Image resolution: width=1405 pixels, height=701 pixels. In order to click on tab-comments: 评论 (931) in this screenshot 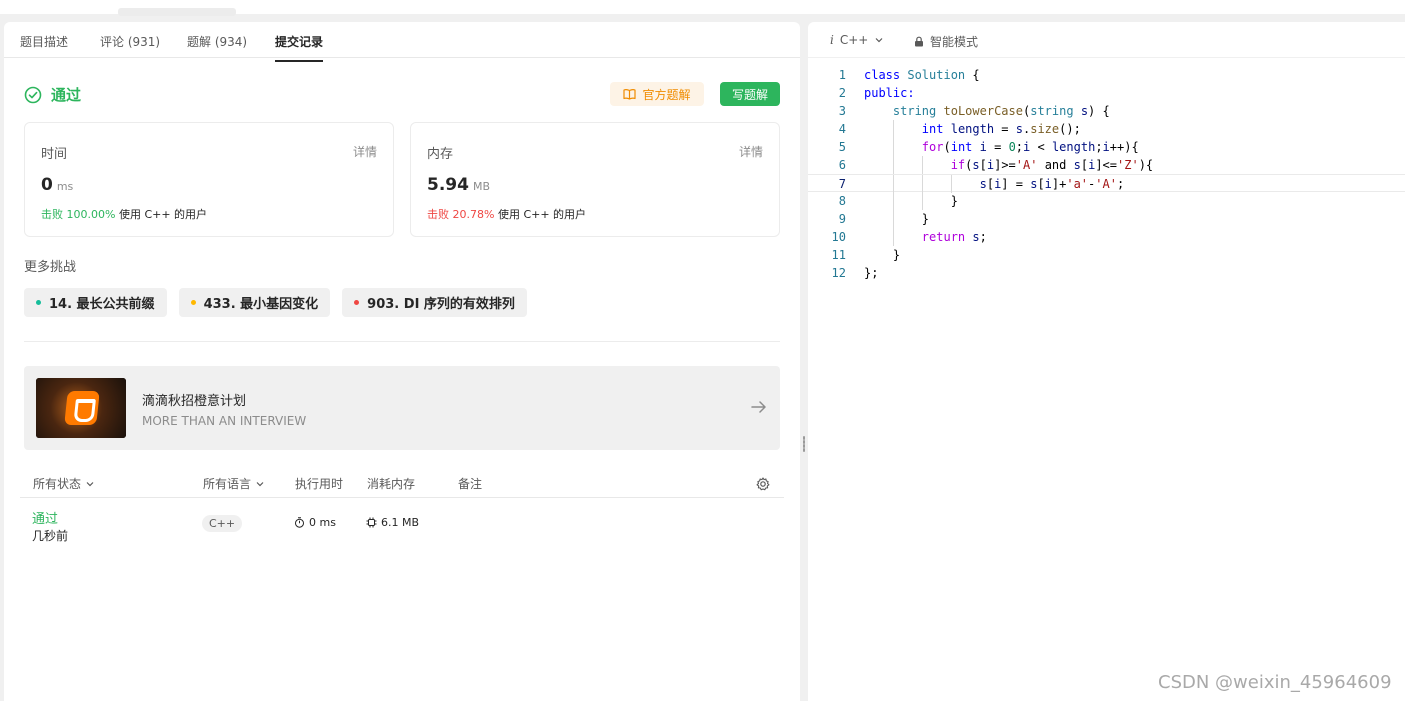, I will do `click(130, 41)`.